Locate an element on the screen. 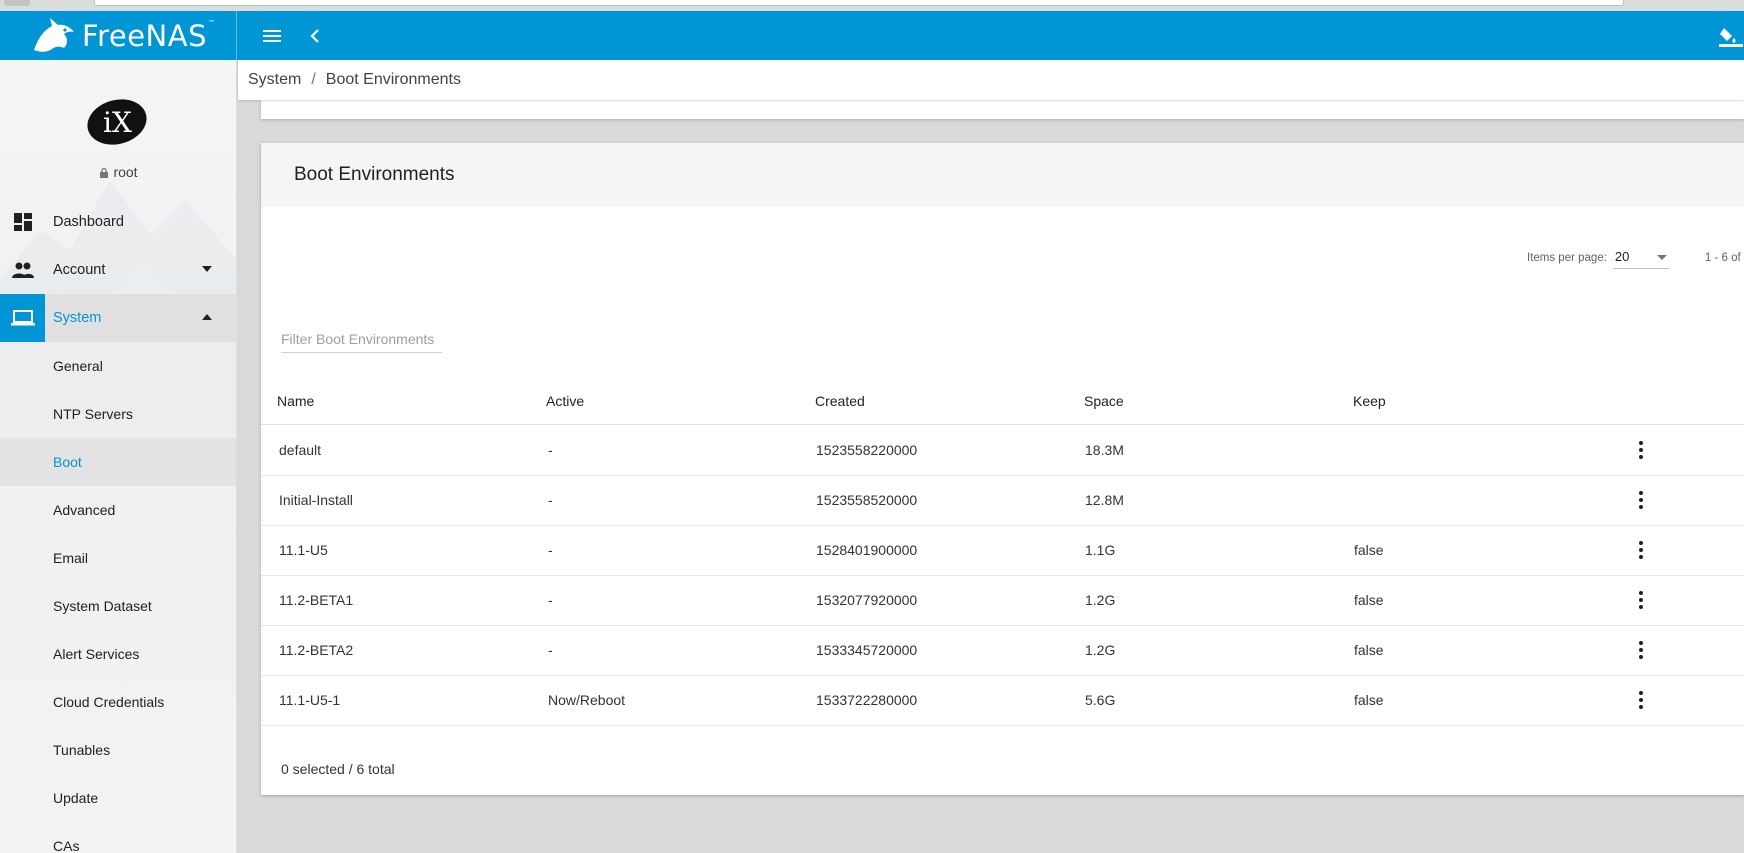 Image resolution: width=1744 pixels, height=853 pixels. cell-space: 1.1G is located at coordinates (1100, 550).